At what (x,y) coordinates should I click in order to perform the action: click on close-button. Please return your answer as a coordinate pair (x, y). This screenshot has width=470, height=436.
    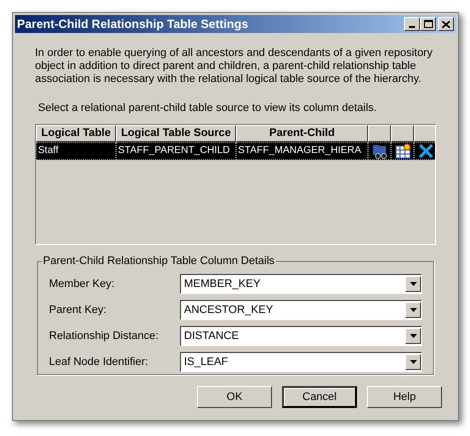
    Looking at the image, I should click on (446, 24).